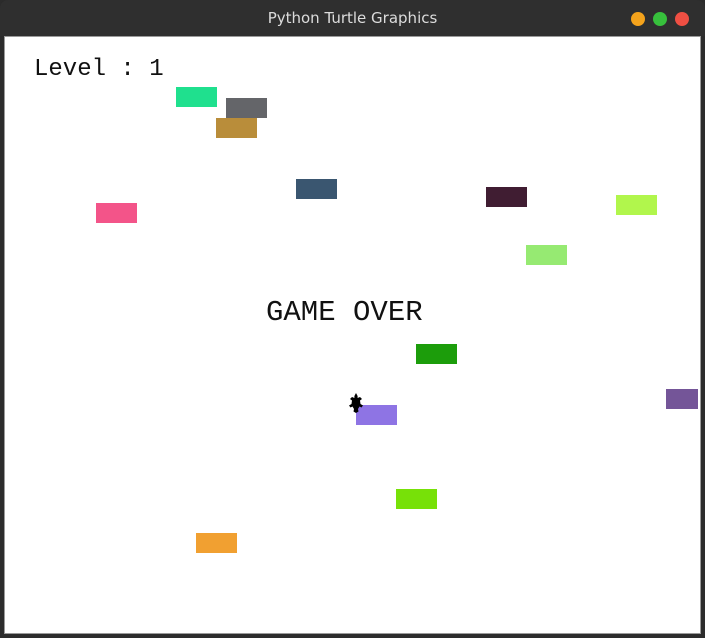 This screenshot has height=638, width=705. Describe the element at coordinates (344, 312) in the screenshot. I see `game-over-label: GAME OVER` at that location.